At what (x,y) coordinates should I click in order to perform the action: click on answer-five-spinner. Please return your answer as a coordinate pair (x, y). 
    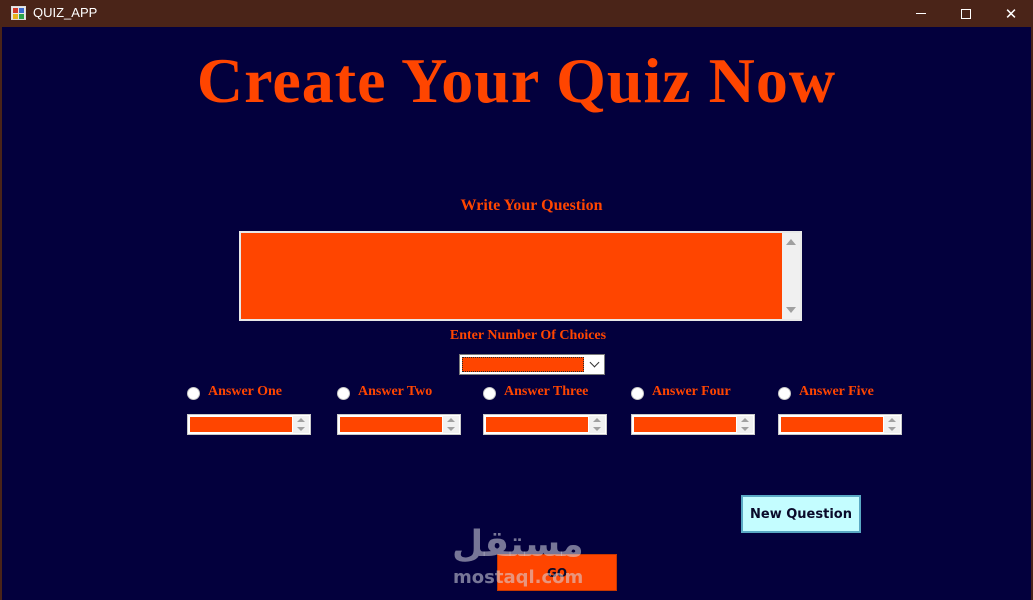
    Looking at the image, I should click on (892, 424).